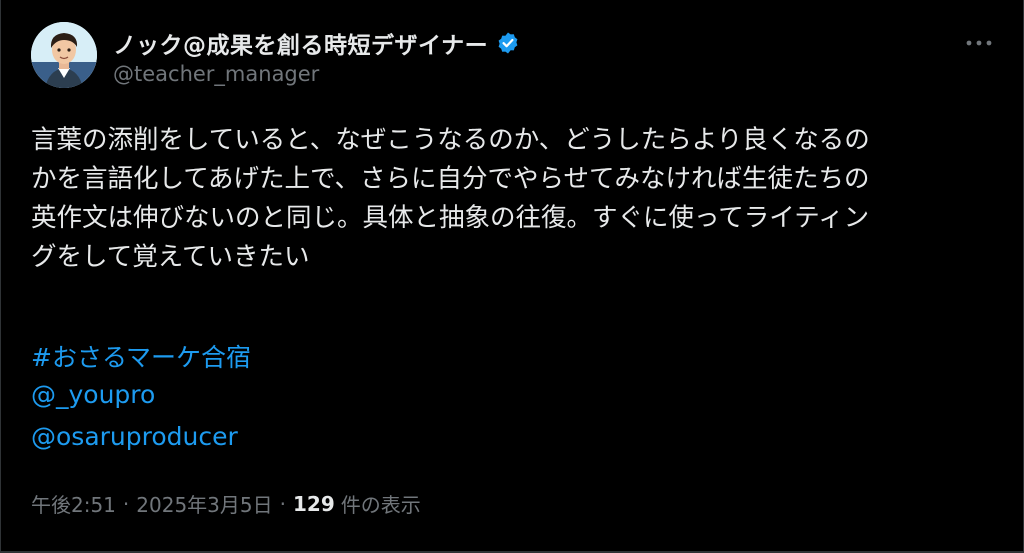 Image resolution: width=1024 pixels, height=553 pixels. Describe the element at coordinates (93, 394) in the screenshot. I see `mention-link-youpro: @_youpro` at that location.